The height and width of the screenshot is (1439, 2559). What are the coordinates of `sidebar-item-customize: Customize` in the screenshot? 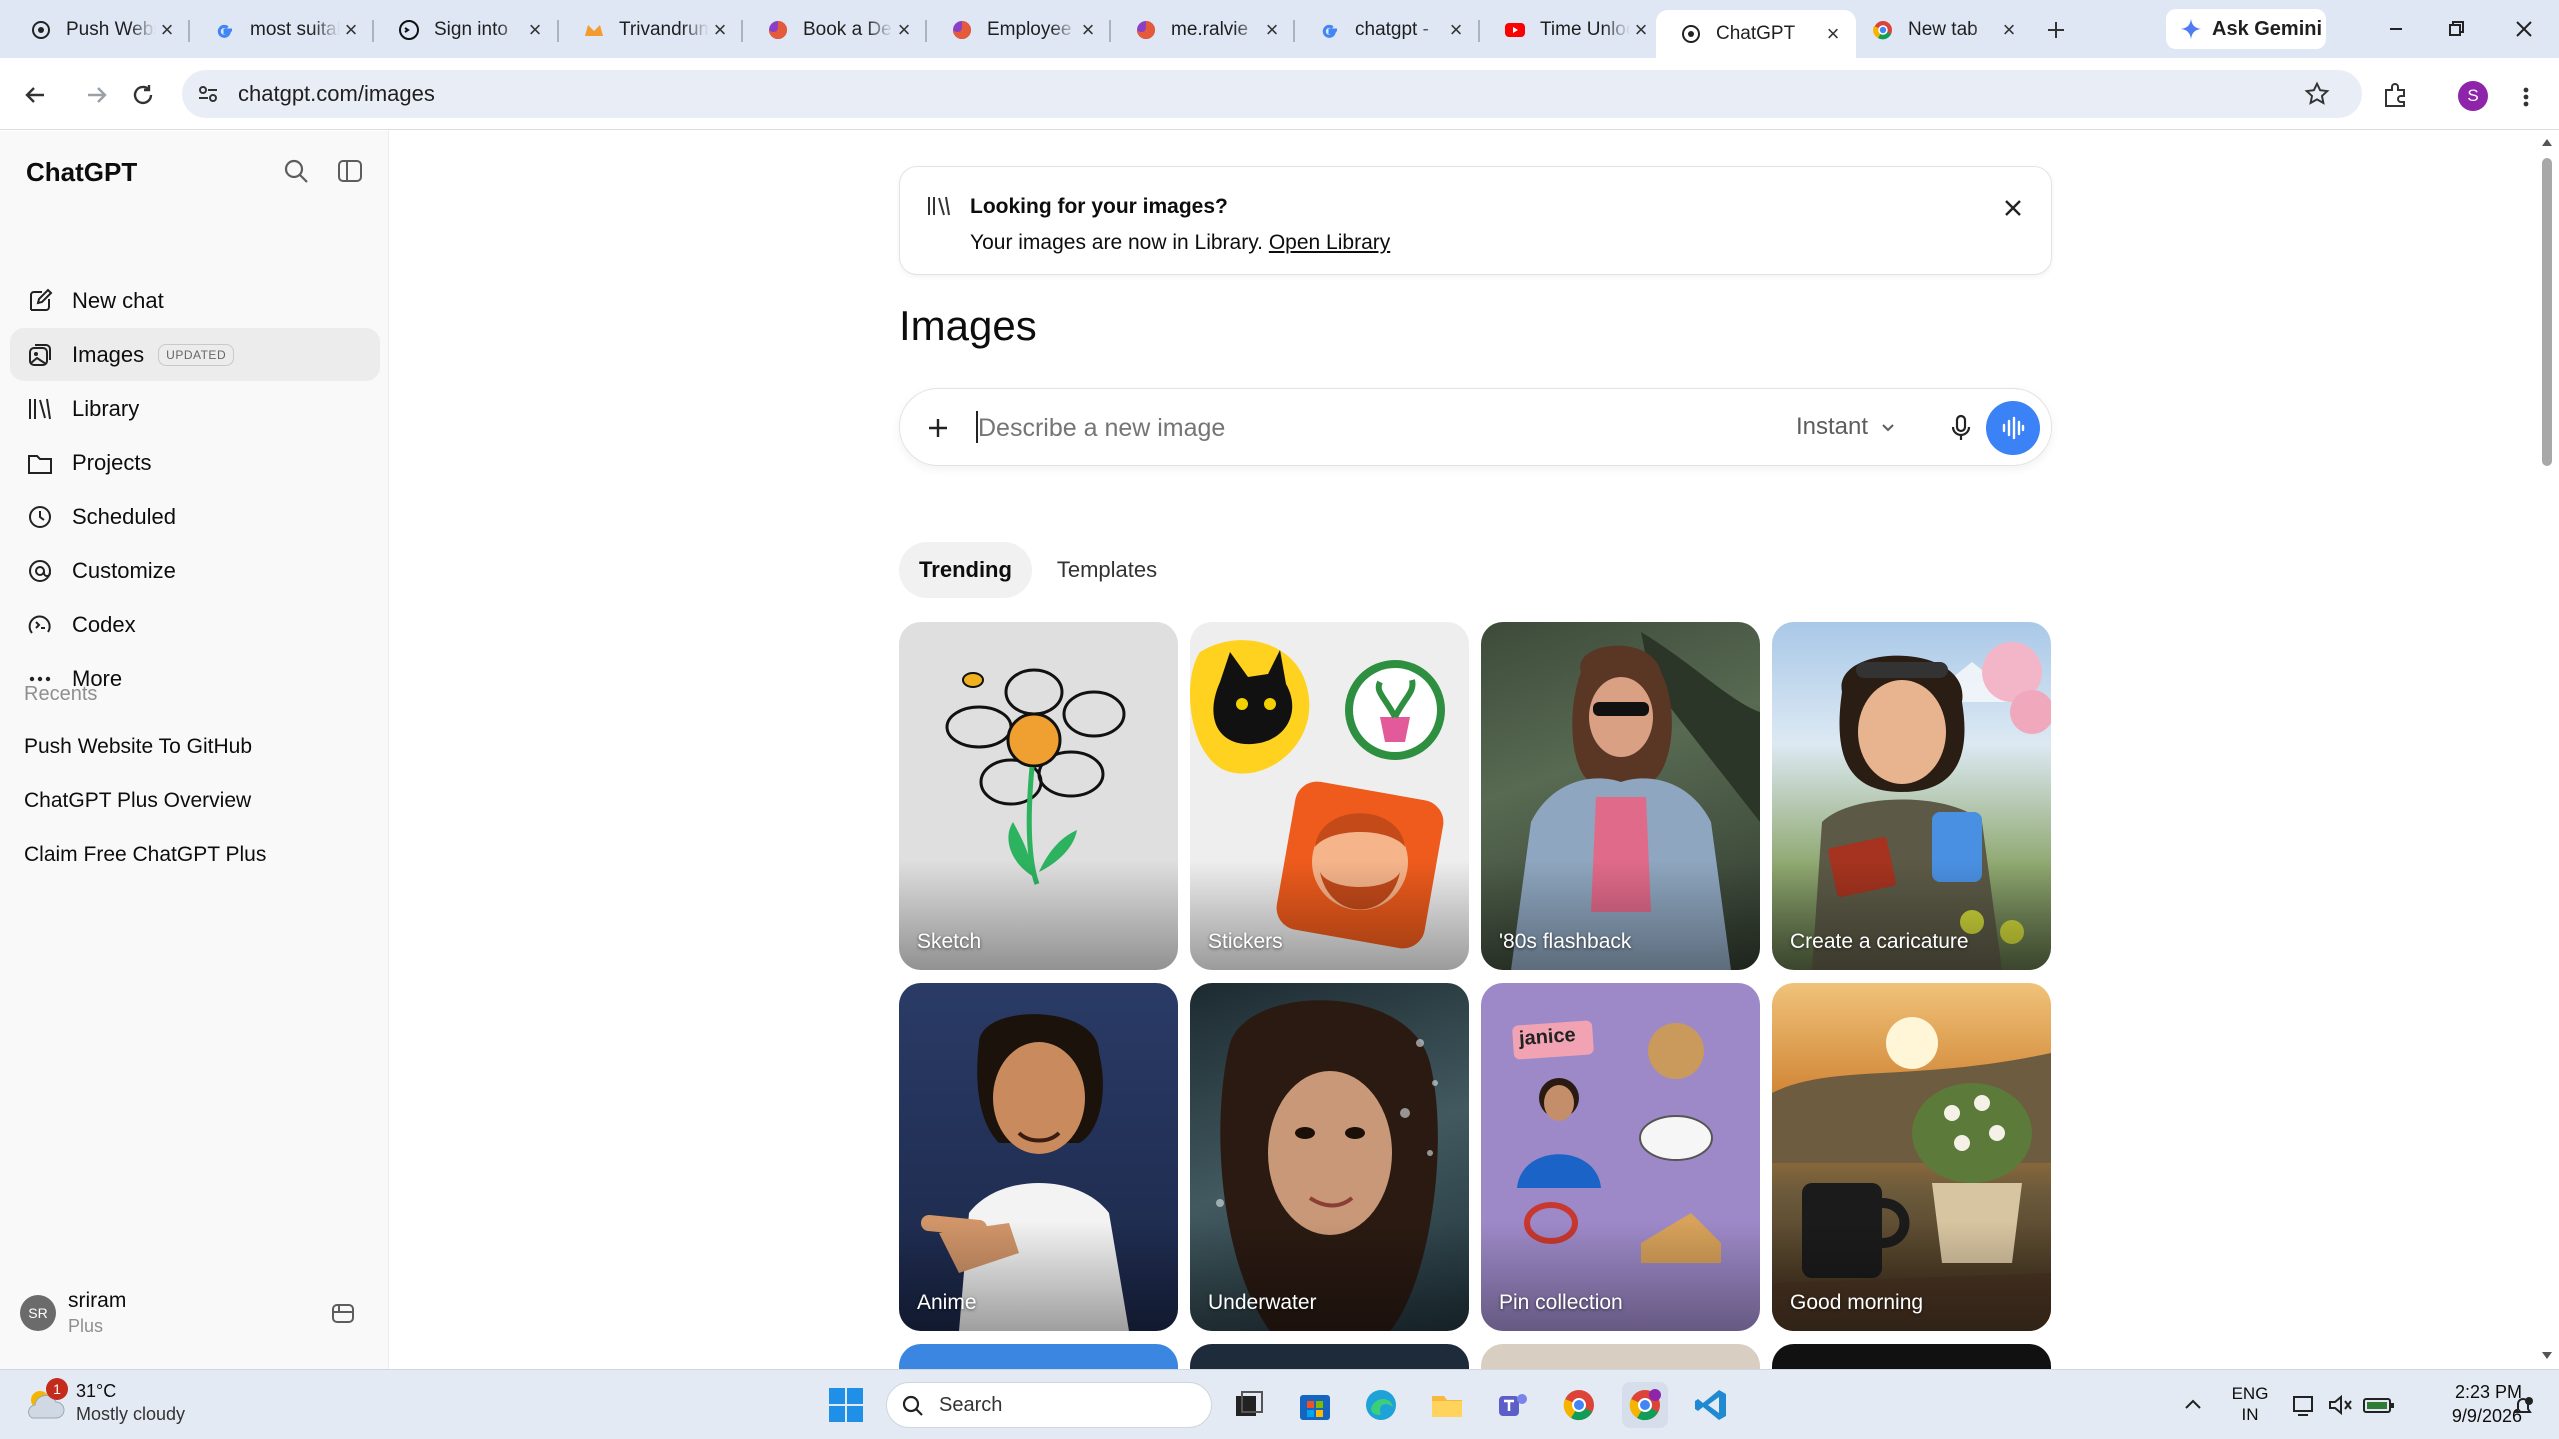 It's located at (195, 571).